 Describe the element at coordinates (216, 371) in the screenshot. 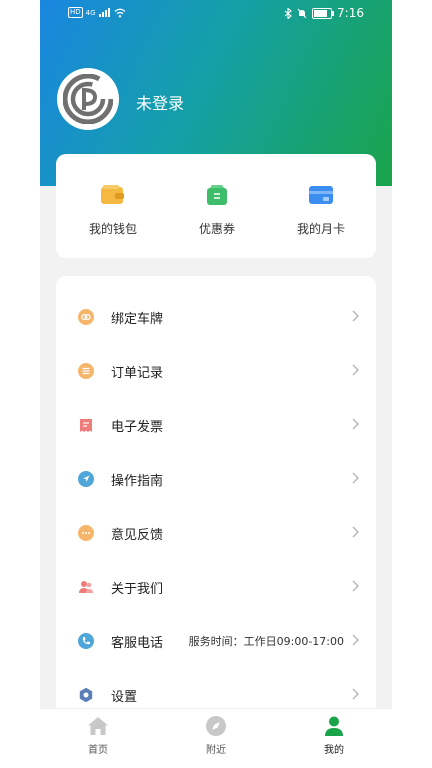

I see `menu-item-order-records: 订单记录` at that location.